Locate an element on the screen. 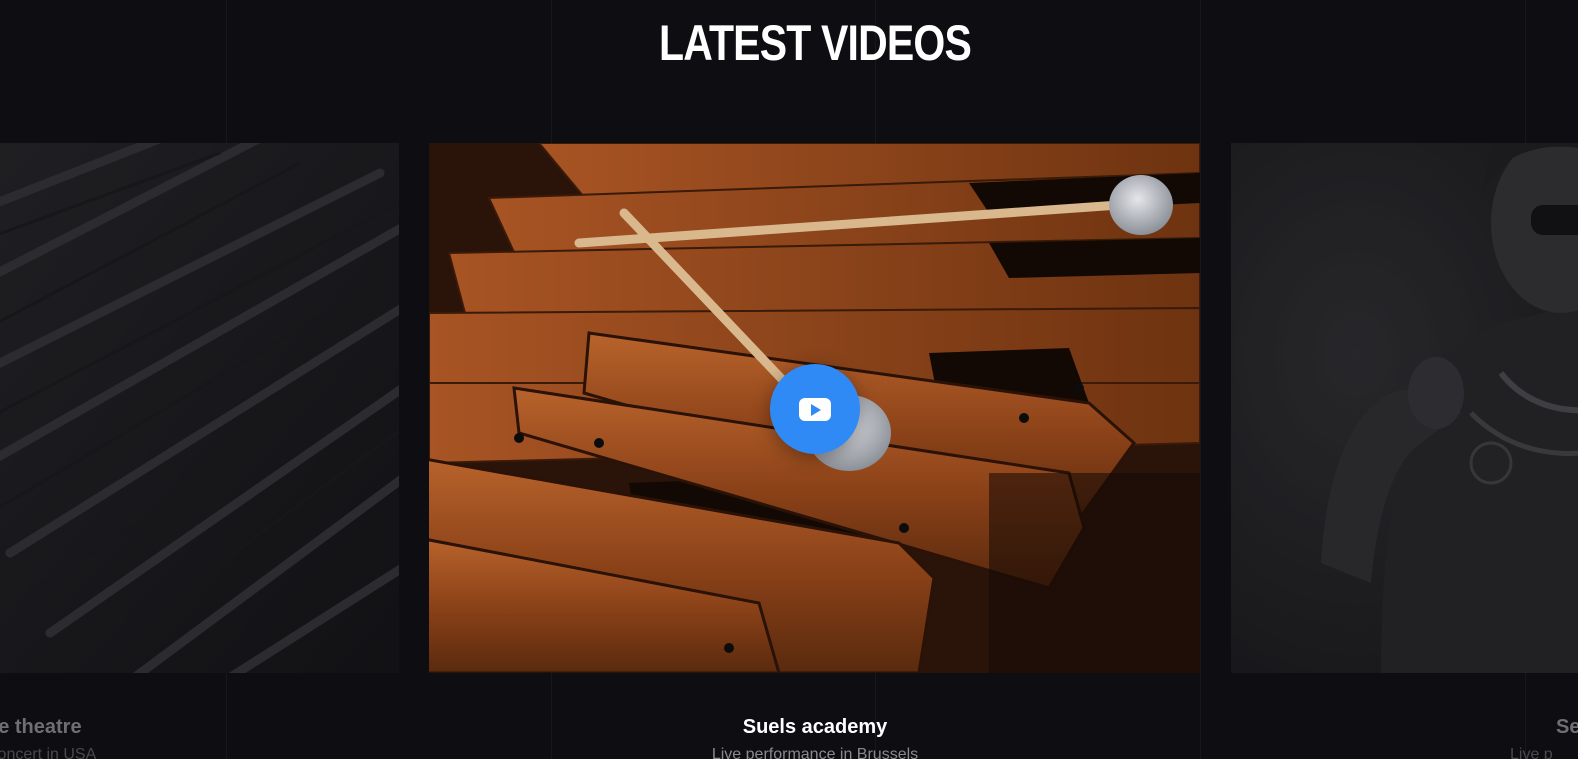 The image size is (1578, 759). youtube-play-icon is located at coordinates (815, 409).